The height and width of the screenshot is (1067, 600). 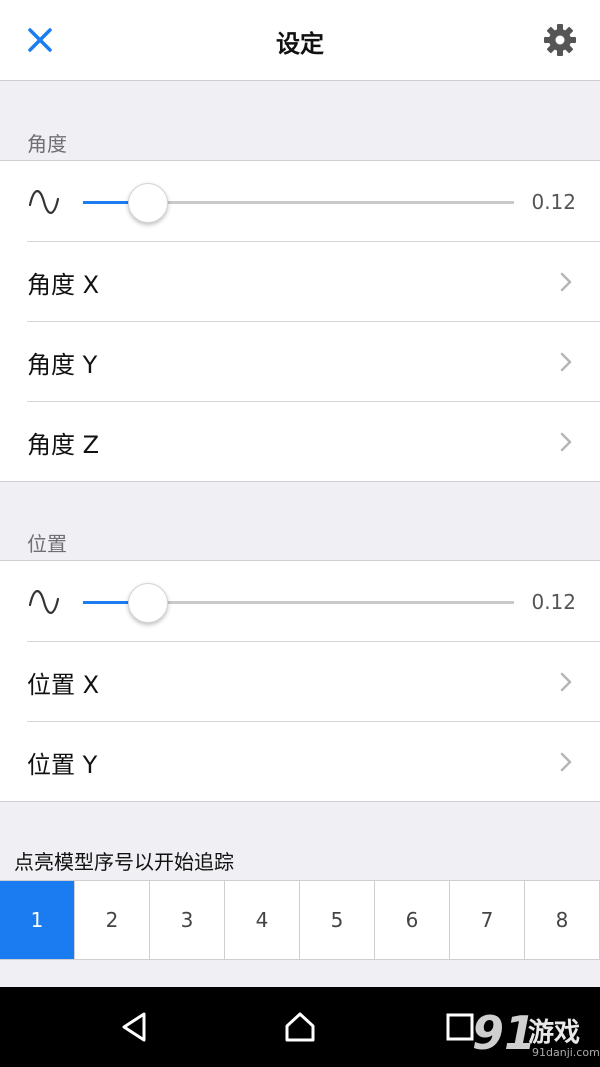 I want to click on top-bar: 设定, so click(x=300, y=40).